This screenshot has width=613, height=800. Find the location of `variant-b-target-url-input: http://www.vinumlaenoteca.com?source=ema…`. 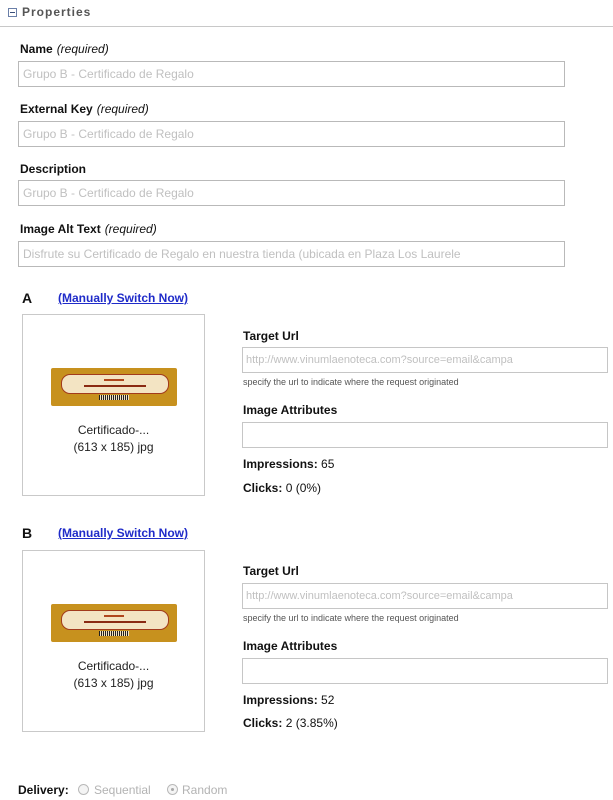

variant-b-target-url-input: http://www.vinumlaenoteca.com?source=ema… is located at coordinates (425, 596).